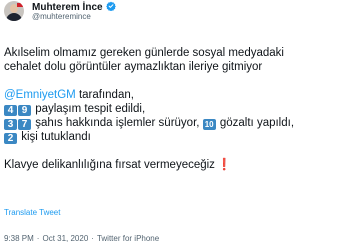 The image size is (350, 250). What do you see at coordinates (174, 95) in the screenshot?
I see `tweet-line: @EmniyetGM tarafından,` at bounding box center [174, 95].